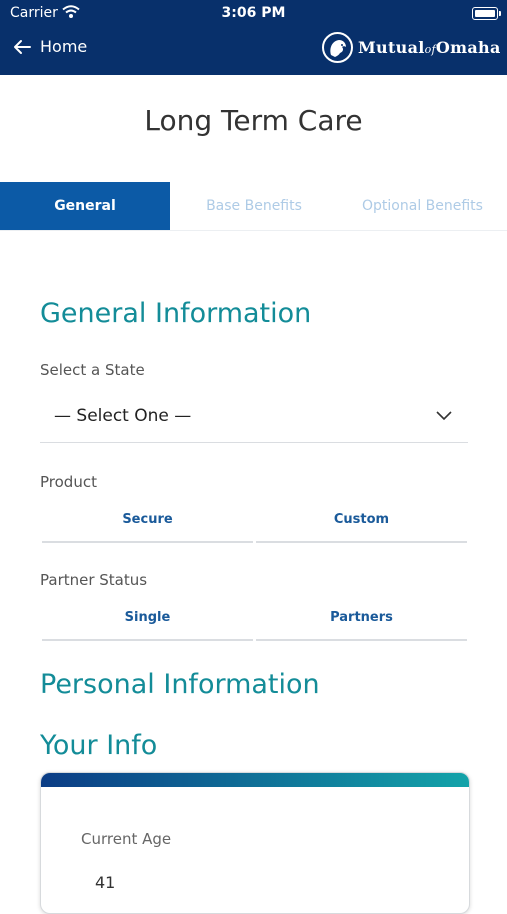  Describe the element at coordinates (254, 418) in the screenshot. I see `state-select: — Select One —` at that location.